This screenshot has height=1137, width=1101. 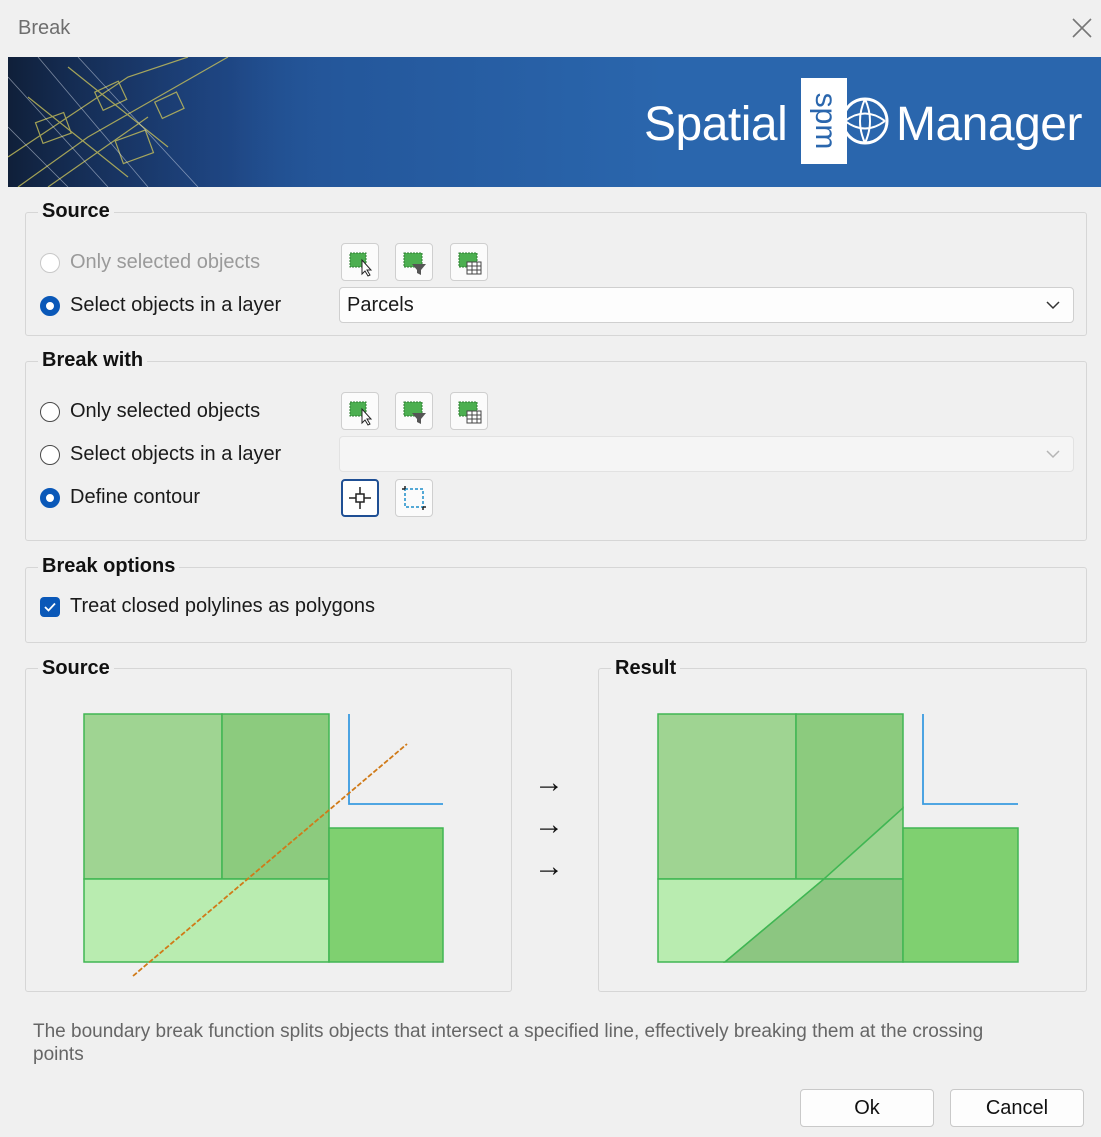 What do you see at coordinates (727, 796) in the screenshot?
I see `result-parcel-top-left` at bounding box center [727, 796].